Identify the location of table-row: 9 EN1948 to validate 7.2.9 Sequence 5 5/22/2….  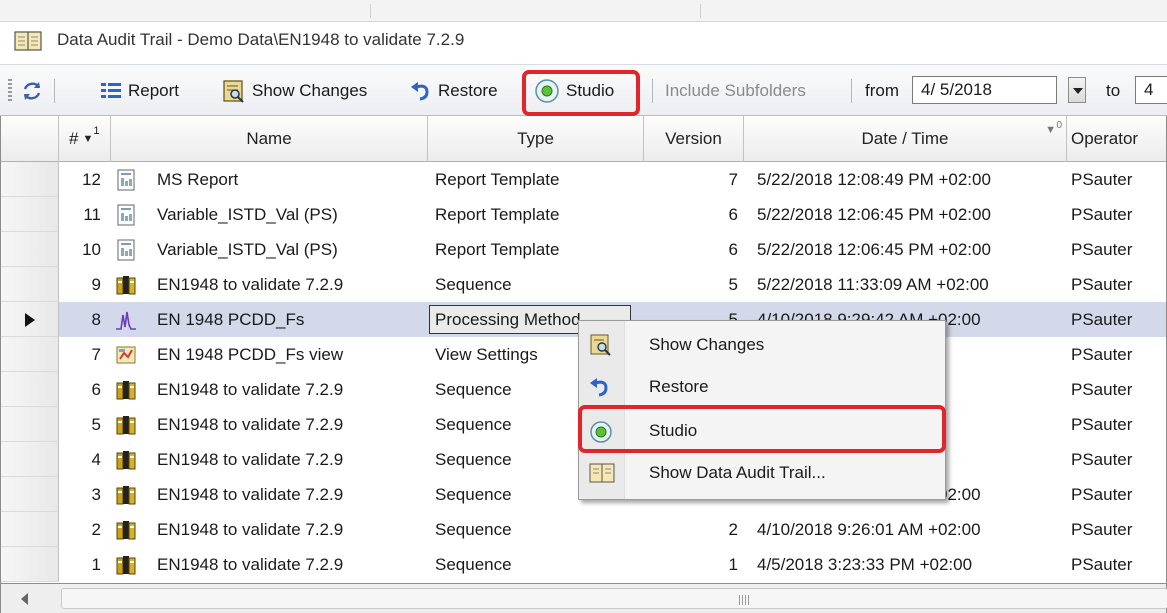
(583, 284).